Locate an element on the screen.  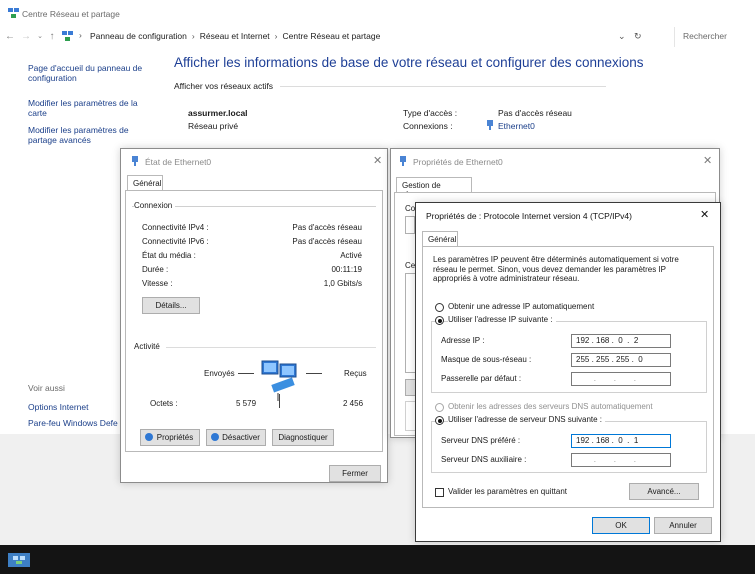
window-title: Centre Réseau et partage is located at coordinates (71, 14).